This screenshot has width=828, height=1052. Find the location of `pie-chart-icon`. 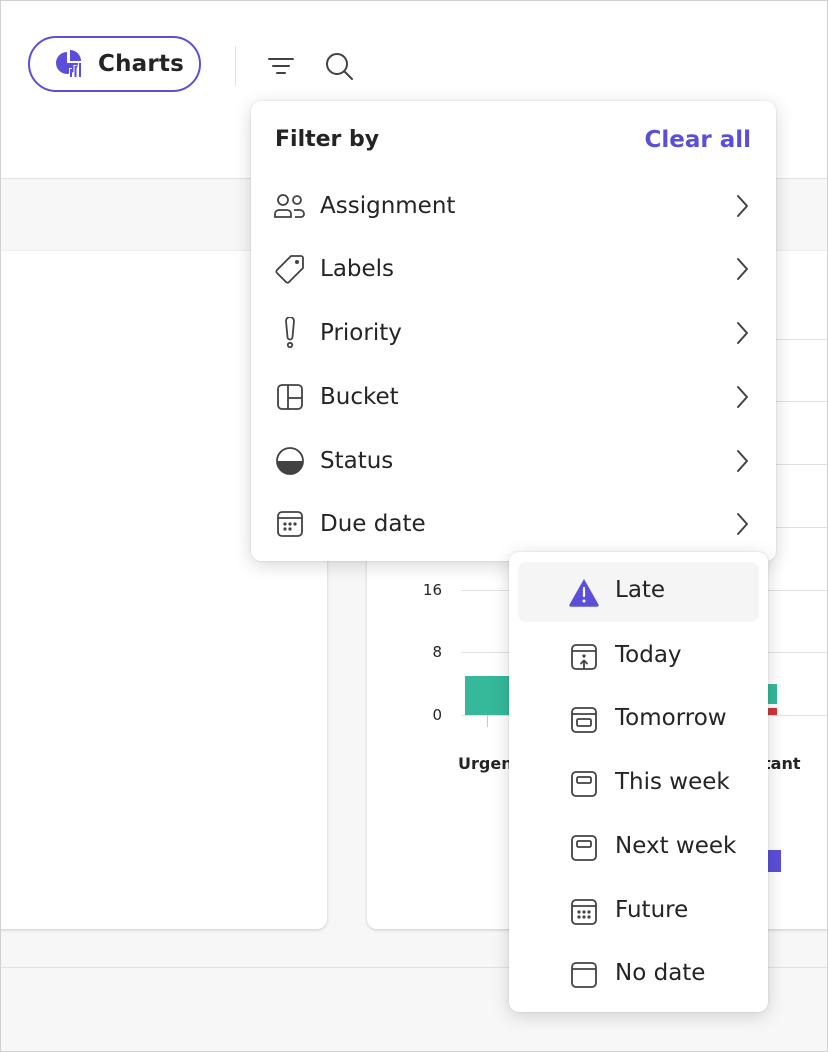

pie-chart-icon is located at coordinates (69, 64).